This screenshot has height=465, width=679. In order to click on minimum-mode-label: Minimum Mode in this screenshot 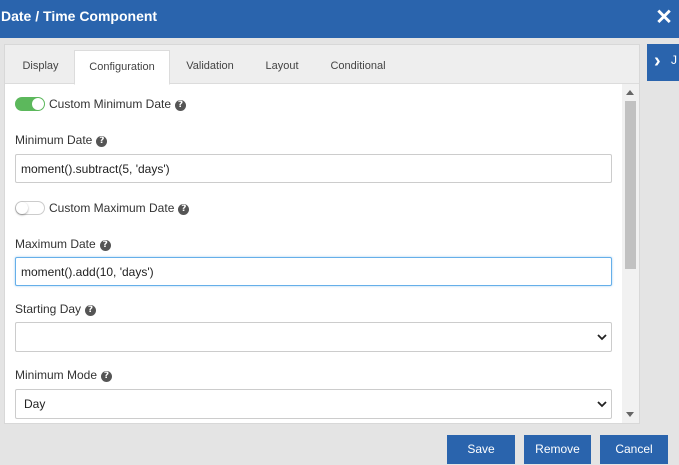, I will do `click(56, 375)`.